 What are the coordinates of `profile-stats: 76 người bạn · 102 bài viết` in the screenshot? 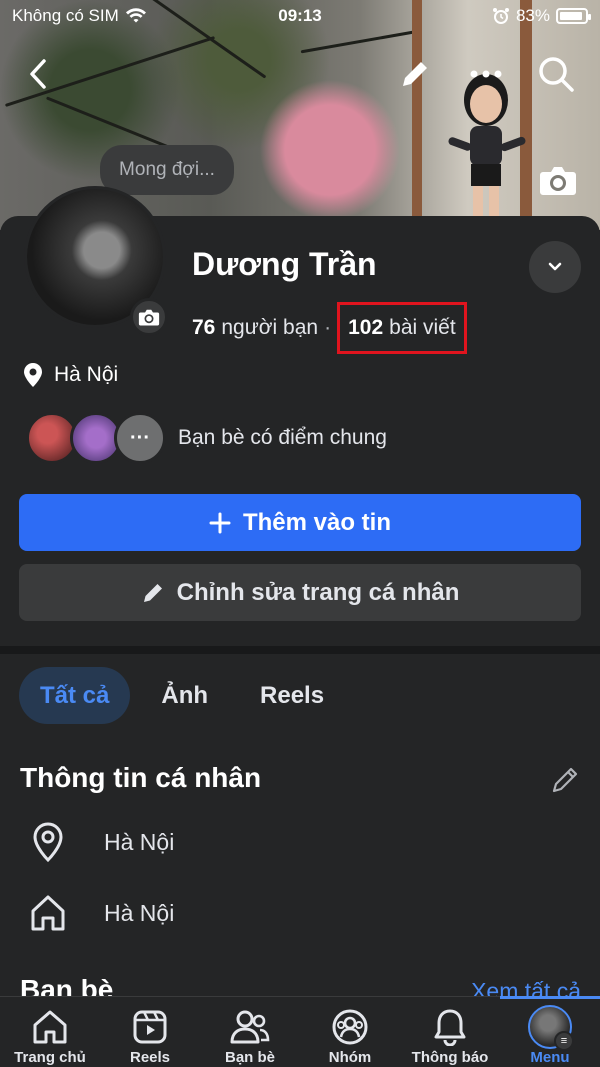 It's located at (329, 328).